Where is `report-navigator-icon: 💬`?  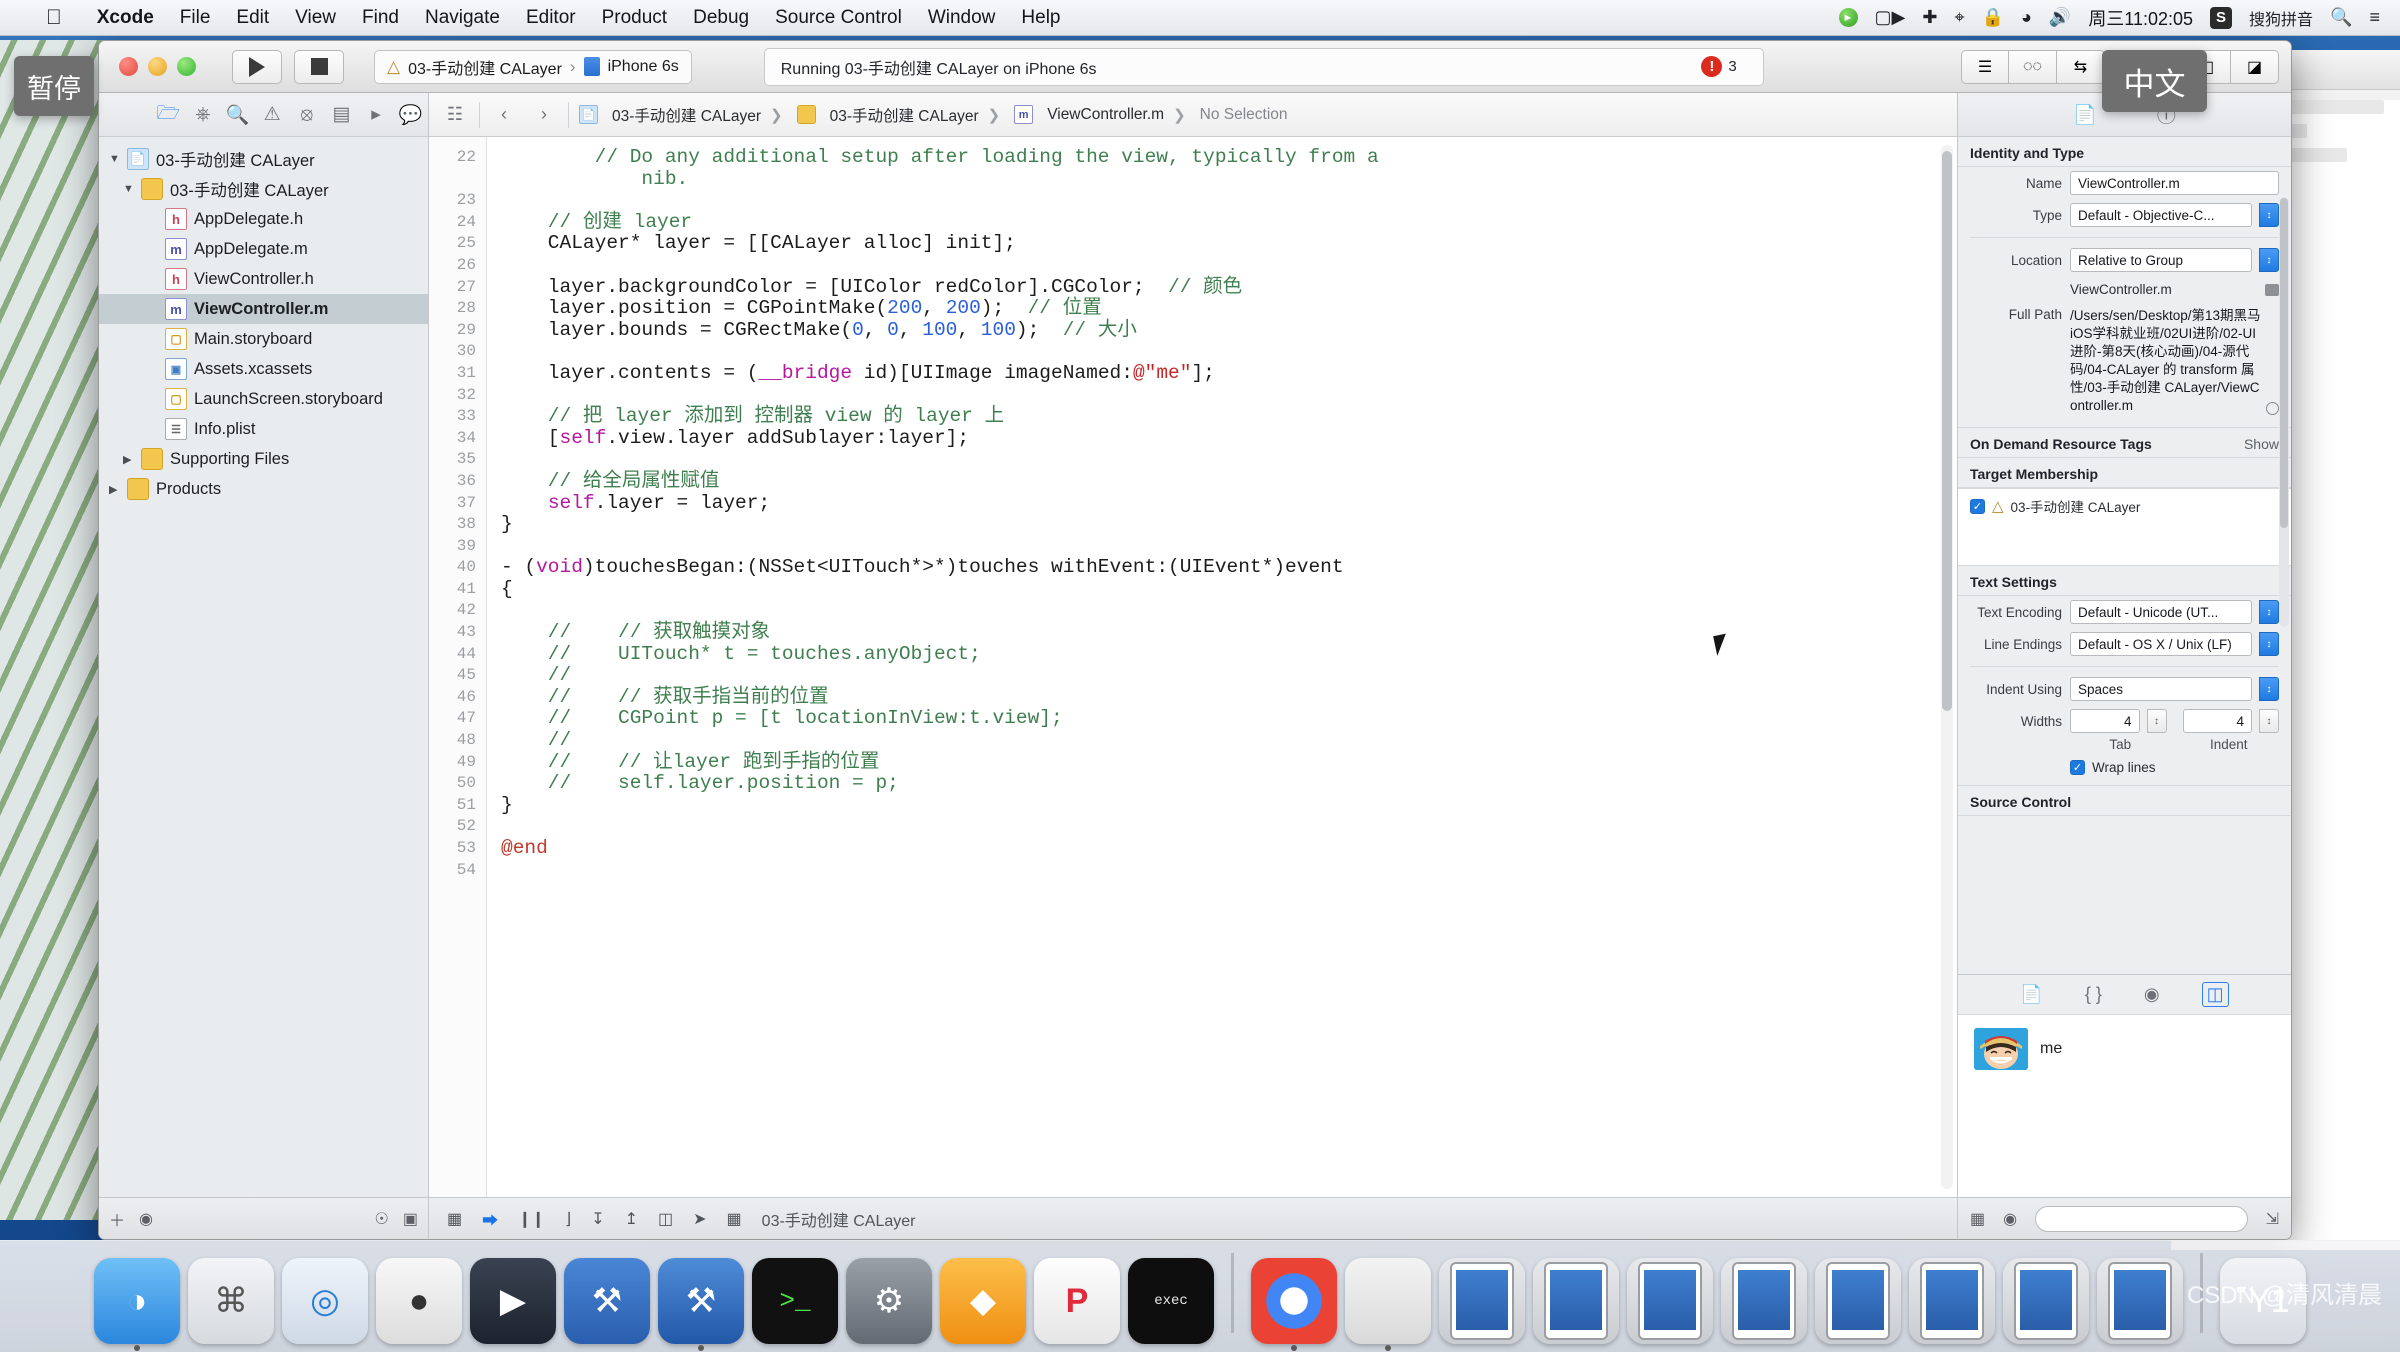 report-navigator-icon: 💬 is located at coordinates (410, 115).